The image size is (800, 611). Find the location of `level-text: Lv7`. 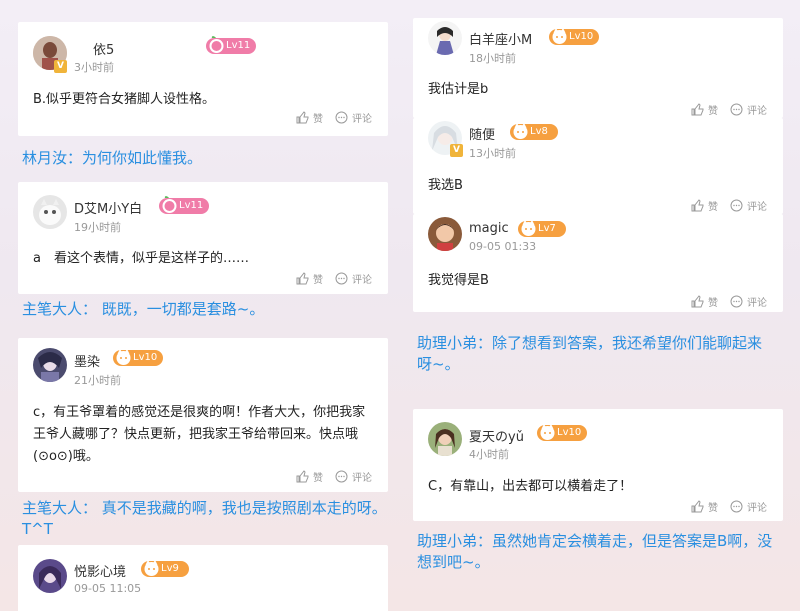

level-text: Lv7 is located at coordinates (547, 228).